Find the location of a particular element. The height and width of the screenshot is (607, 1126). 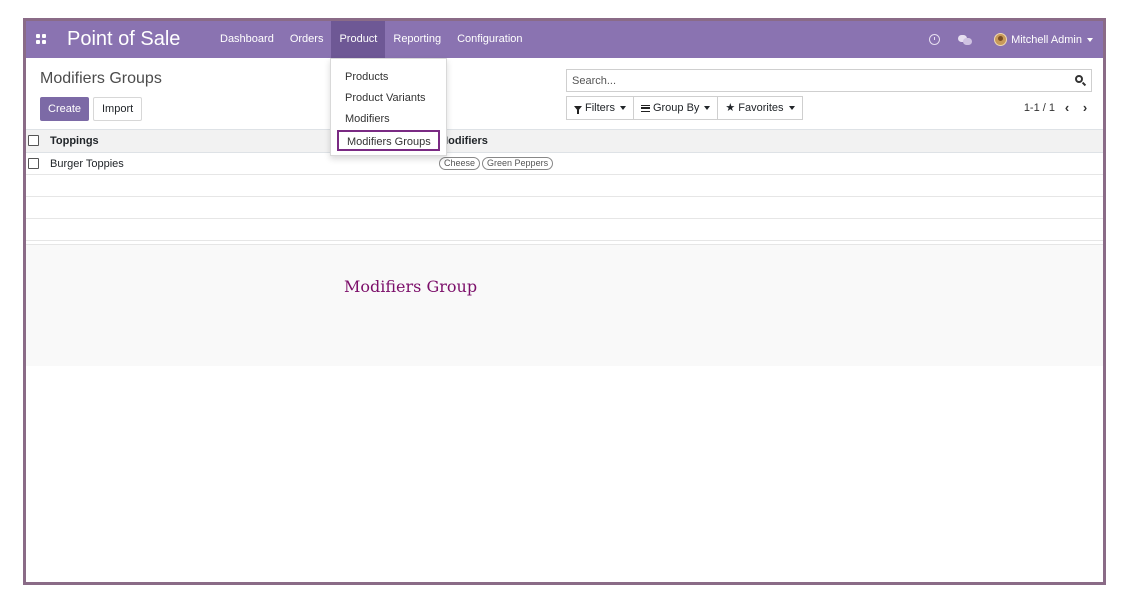

search-input is located at coordinates (812, 80).